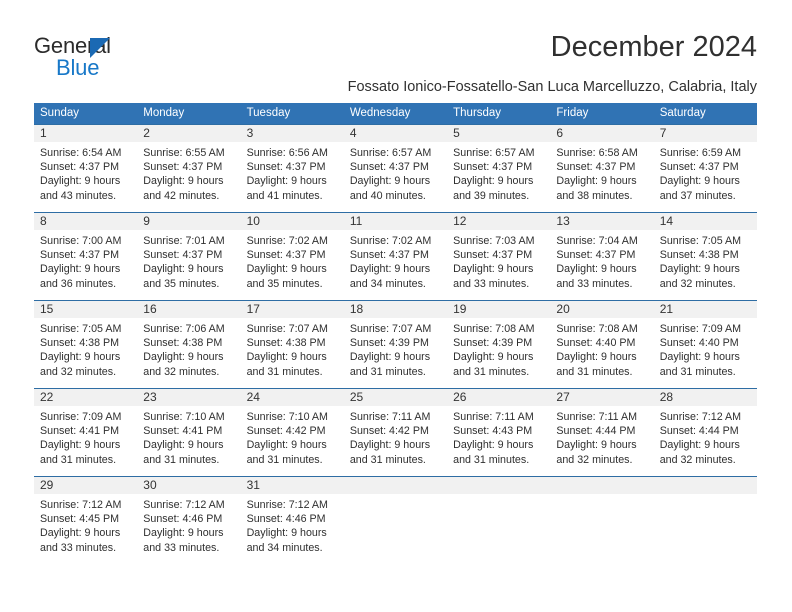 This screenshot has height=612, width=792. I want to click on brand-logo: General Blue, so click(134, 59).